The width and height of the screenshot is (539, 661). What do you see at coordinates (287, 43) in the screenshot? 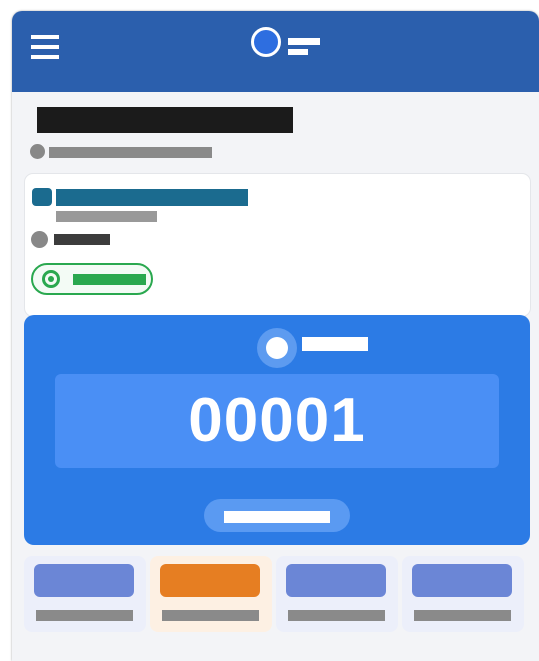
I see `app-logo-icon` at bounding box center [287, 43].